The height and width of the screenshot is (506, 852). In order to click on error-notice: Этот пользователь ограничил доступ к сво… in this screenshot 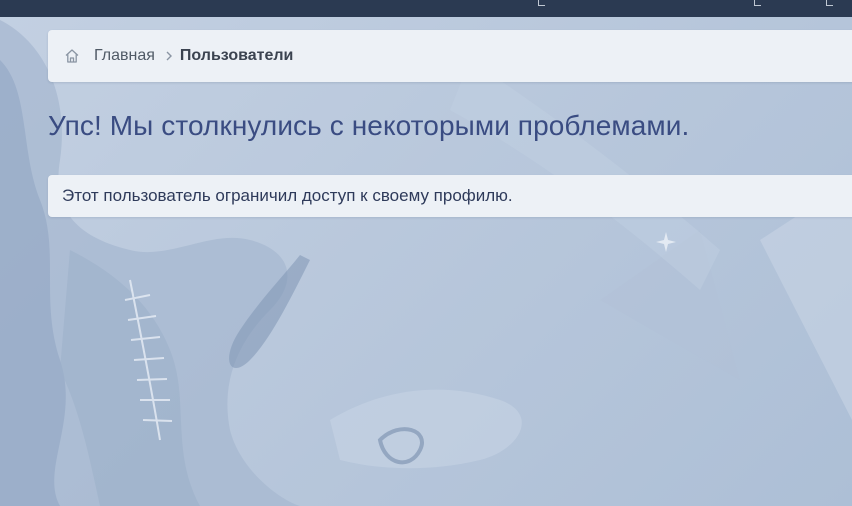, I will do `click(450, 196)`.